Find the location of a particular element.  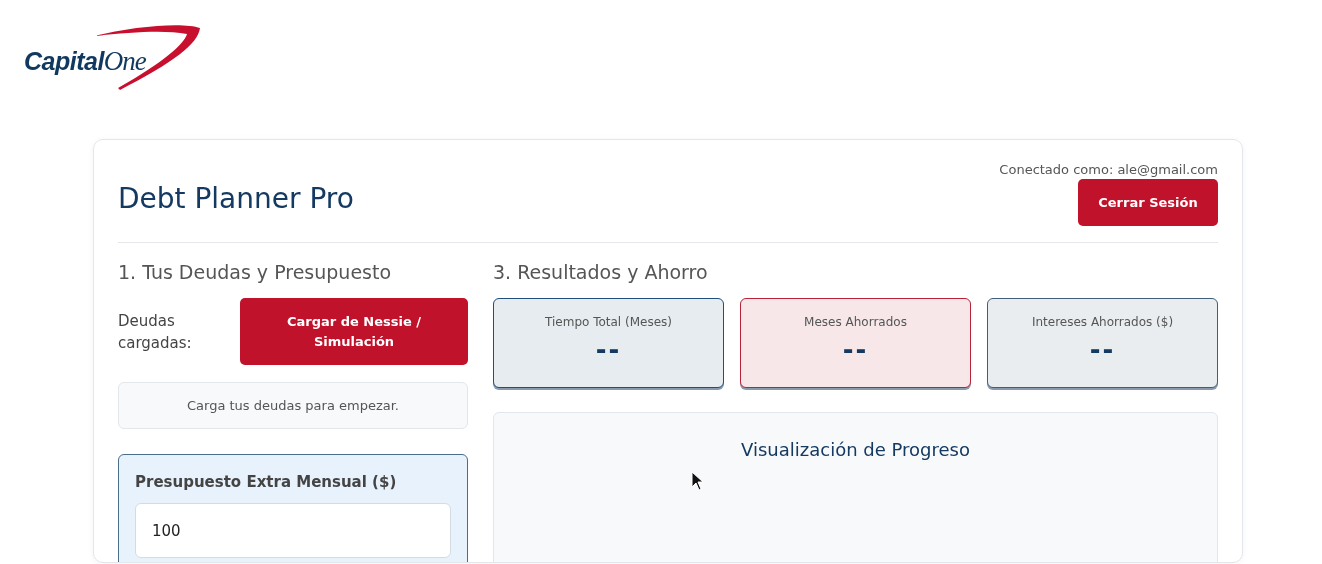

logo-text: Capital is located at coordinates (64, 61).